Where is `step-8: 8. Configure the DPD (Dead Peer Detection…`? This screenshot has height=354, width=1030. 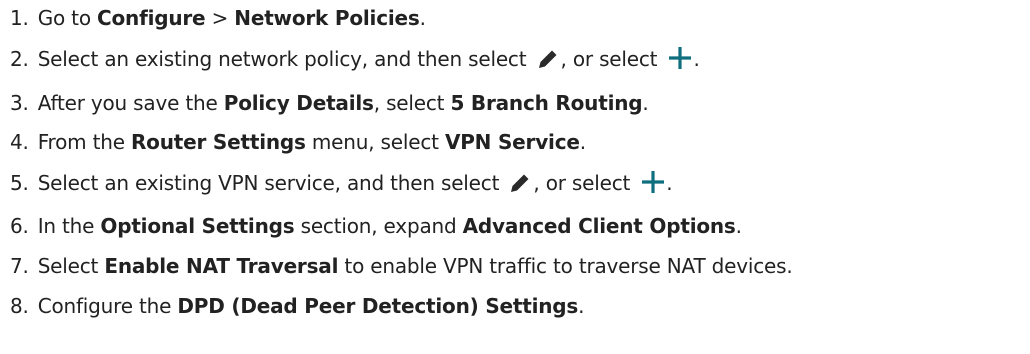
step-8: 8. Configure the DPD (Dead Peer Detection… is located at coordinates (297, 306).